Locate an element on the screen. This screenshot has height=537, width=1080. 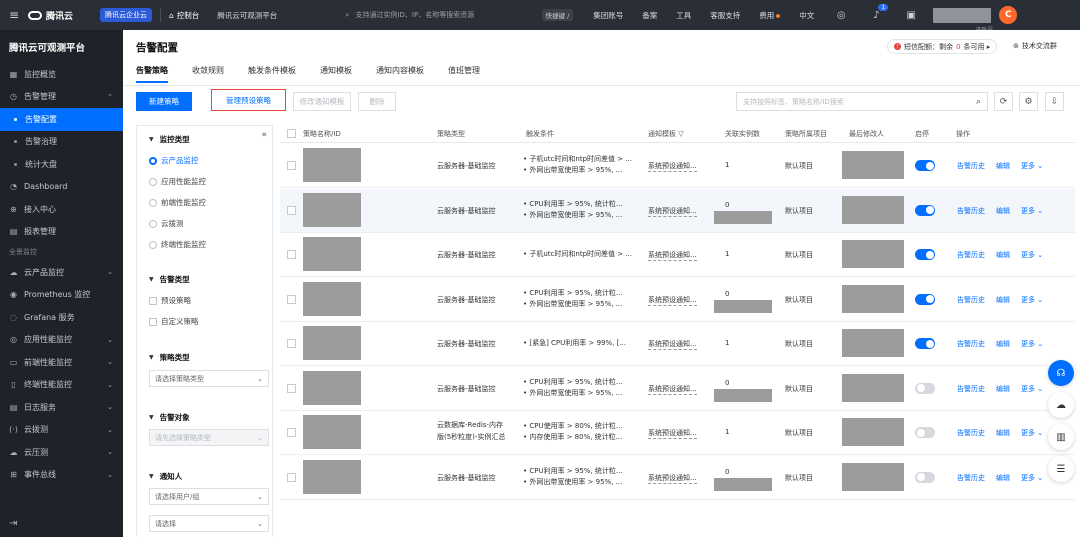
manage-preset-policy-button: 管理预设策略 is located at coordinates (248, 100).